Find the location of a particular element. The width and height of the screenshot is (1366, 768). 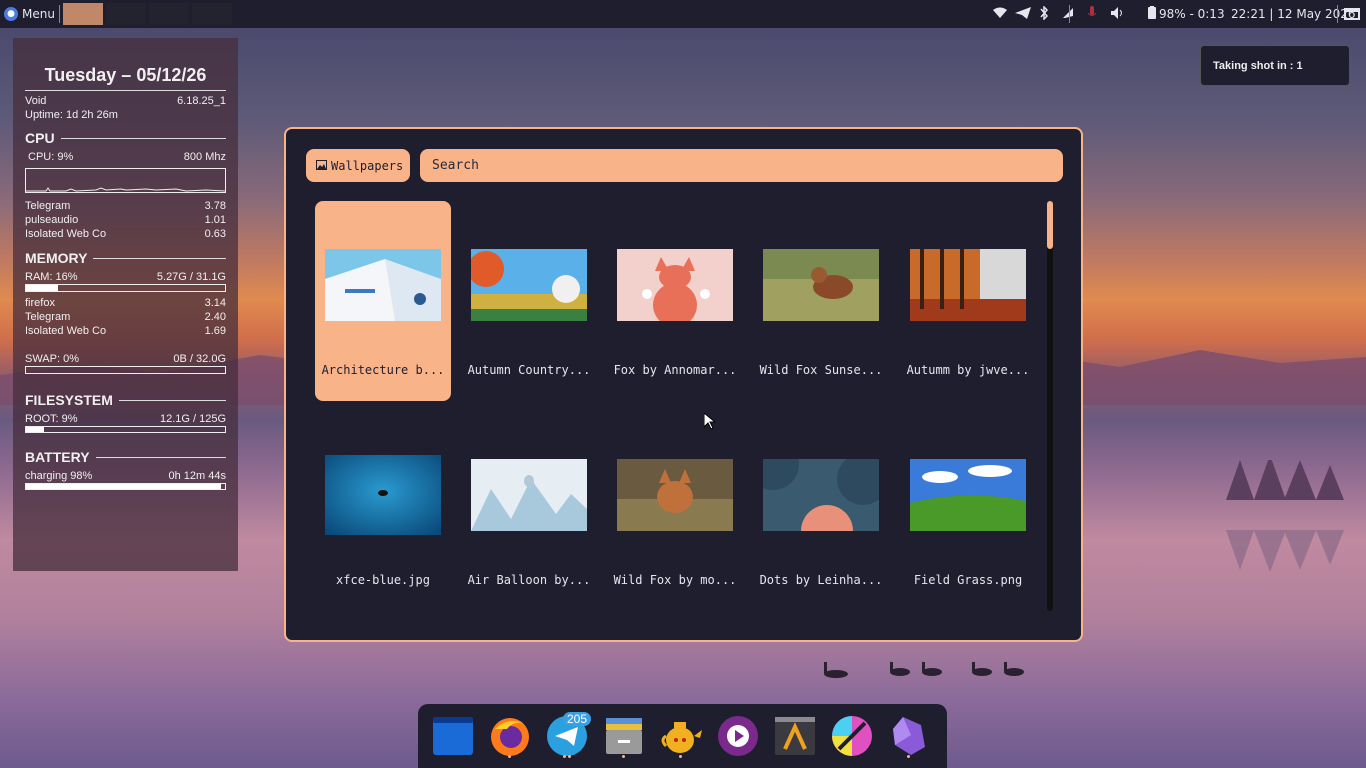

os-name: Void is located at coordinates (36, 101).